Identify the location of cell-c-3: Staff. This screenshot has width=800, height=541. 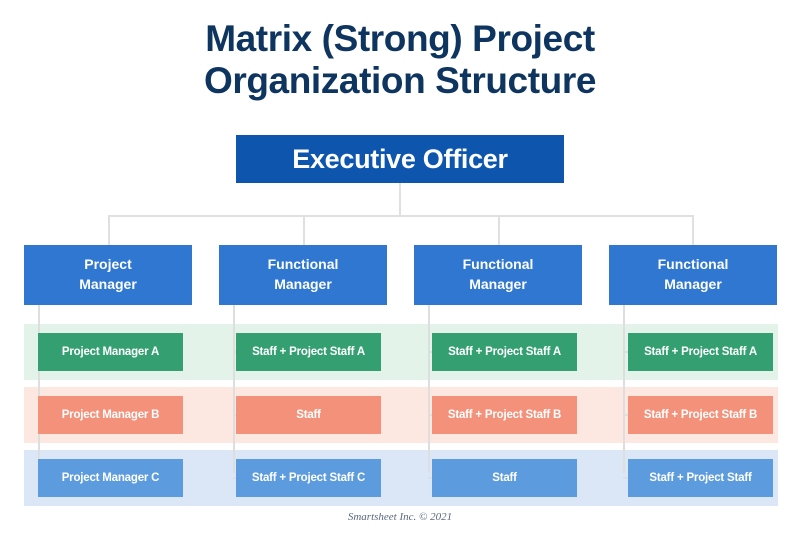
(504, 478).